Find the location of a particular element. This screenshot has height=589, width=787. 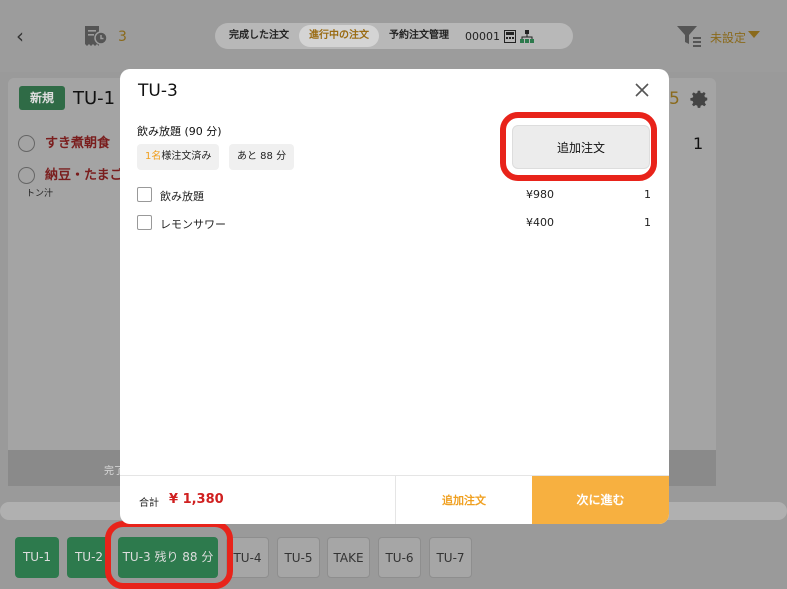

list-item-label: すき煮朝食 is located at coordinates (78, 143).